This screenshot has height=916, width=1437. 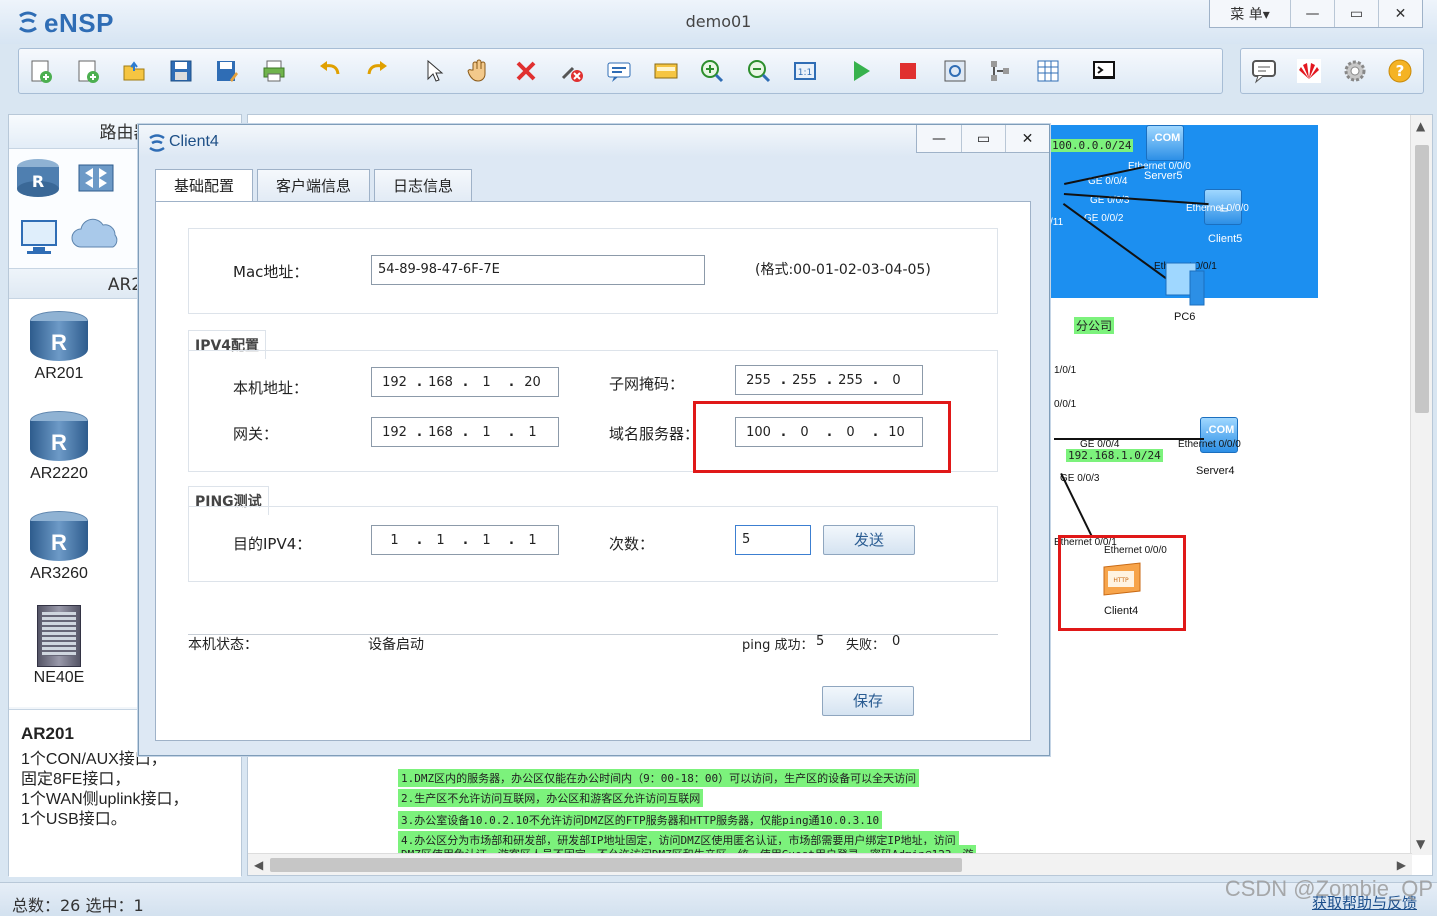 What do you see at coordinates (88, 71) in the screenshot?
I see `new-example-icon` at bounding box center [88, 71].